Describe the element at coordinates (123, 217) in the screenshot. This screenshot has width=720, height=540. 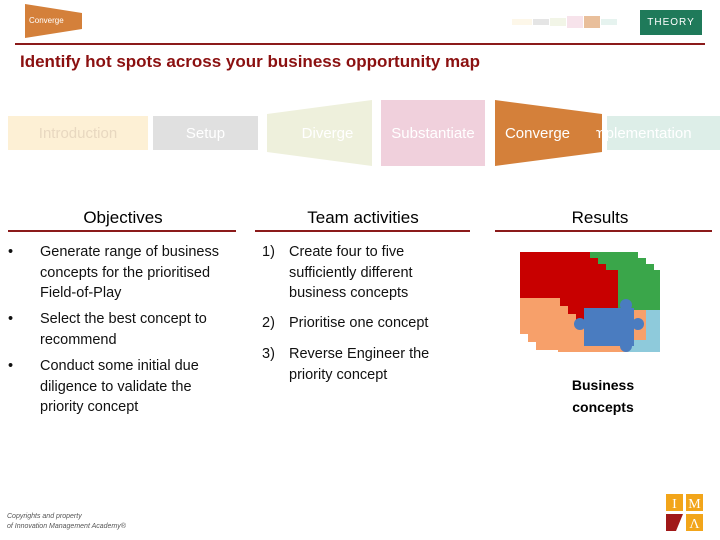
I see `objectives-heading: Objectives` at that location.